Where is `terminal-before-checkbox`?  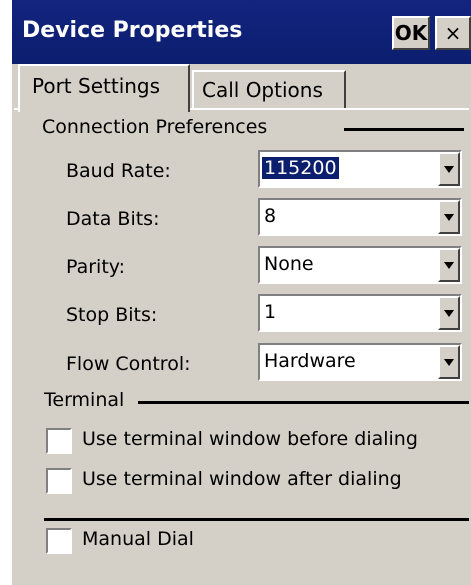 terminal-before-checkbox is located at coordinates (59, 441).